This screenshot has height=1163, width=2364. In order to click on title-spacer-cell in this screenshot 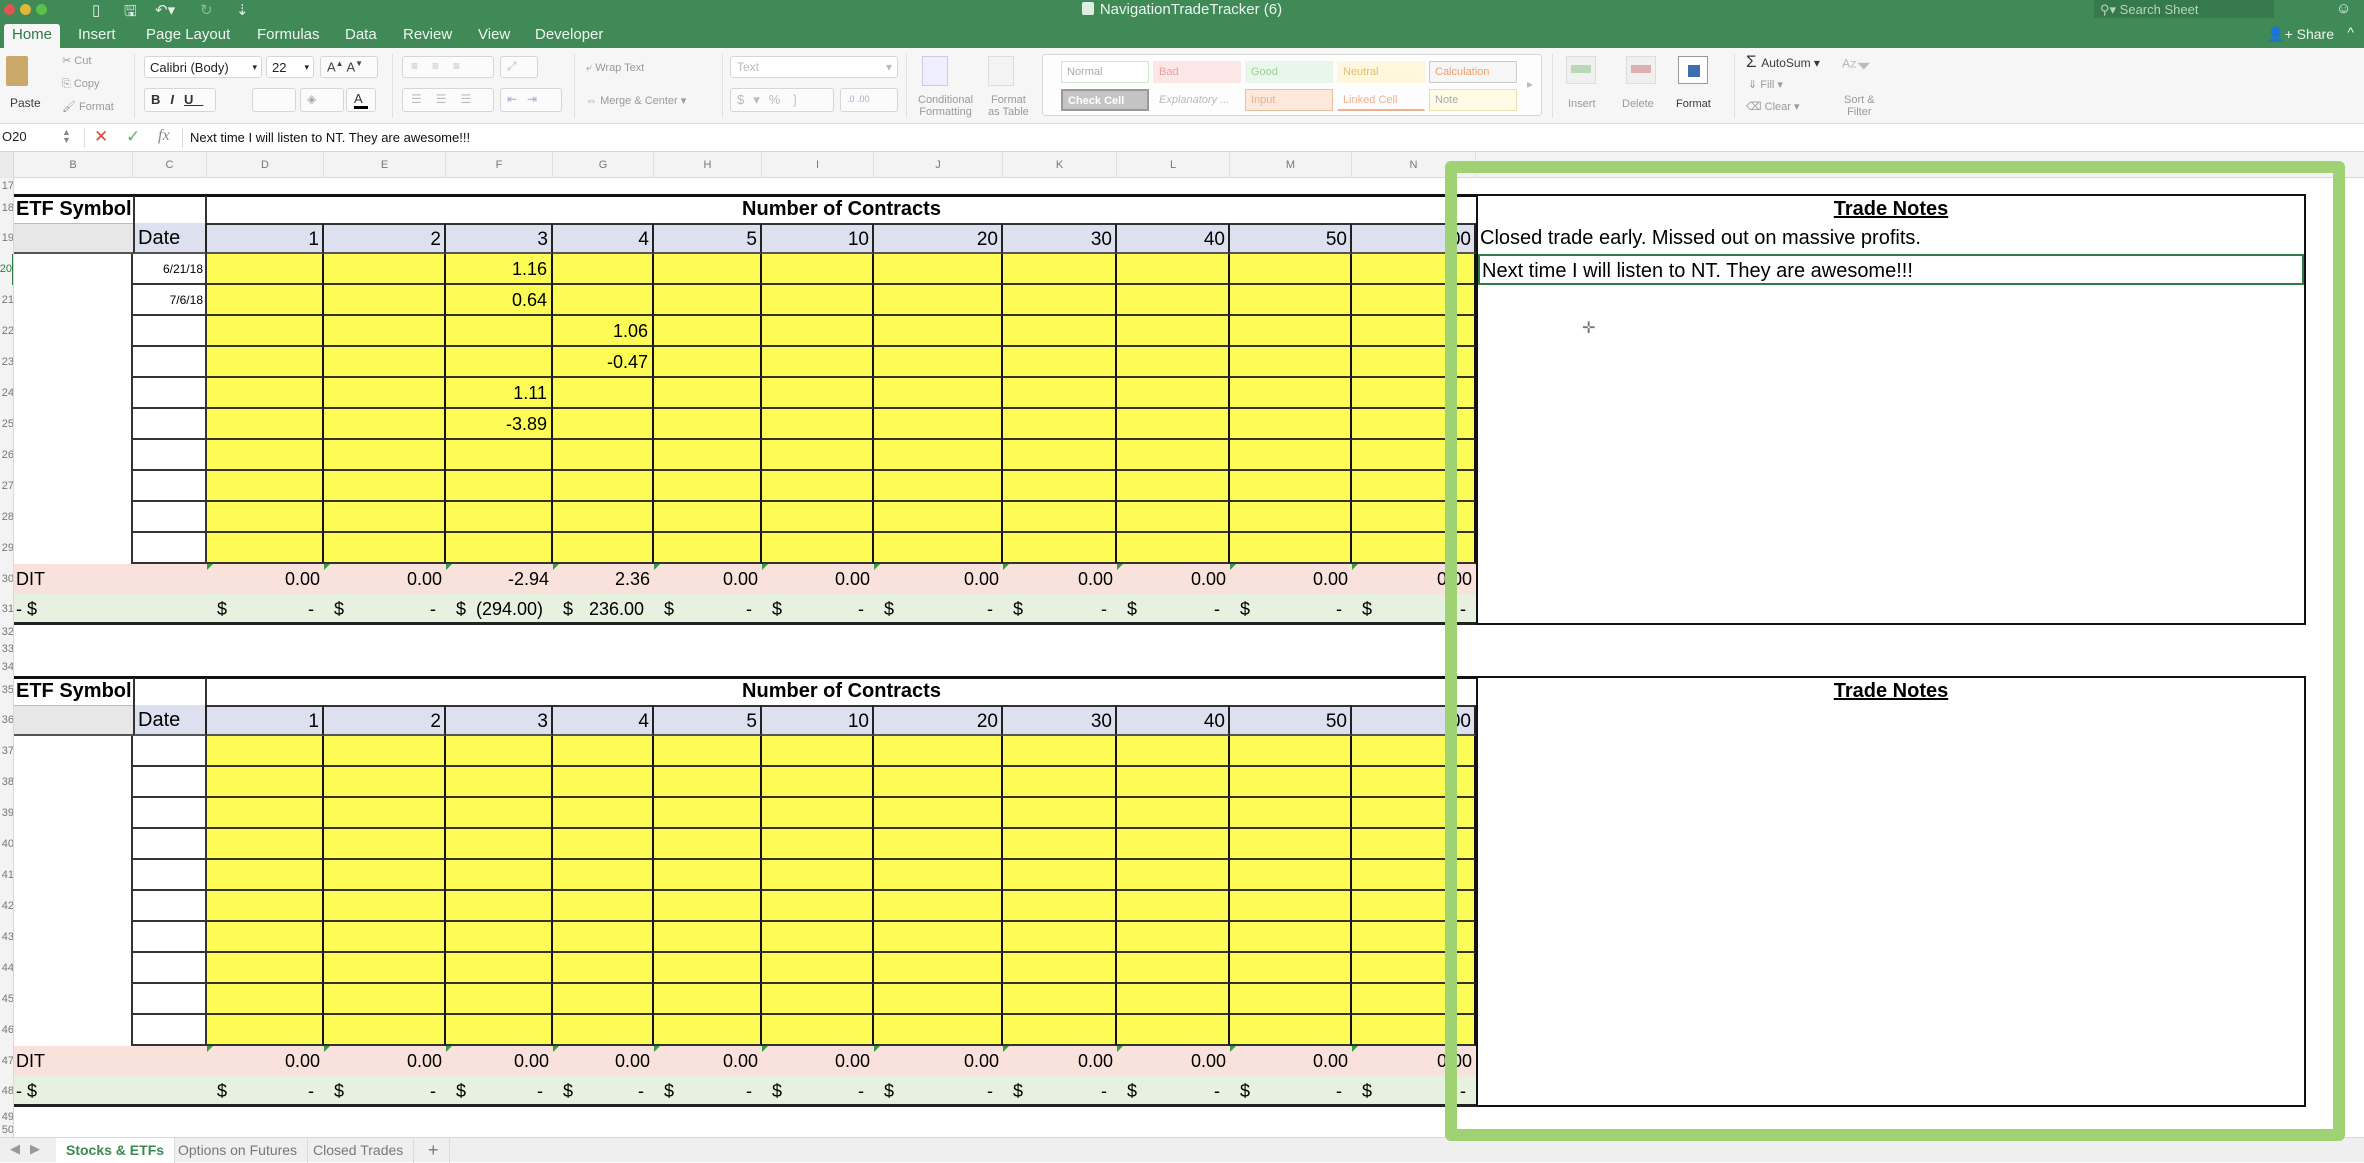, I will do `click(170, 209)`.